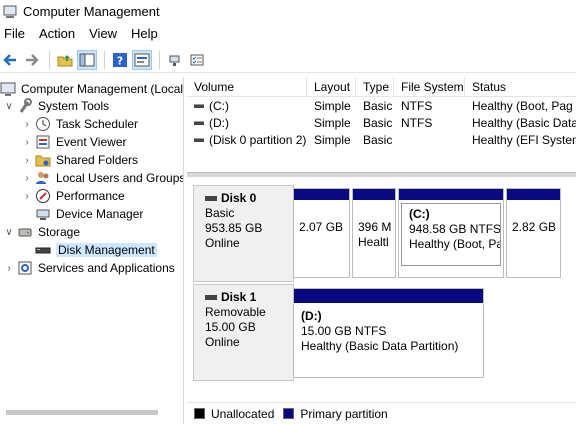 The image size is (576, 424). What do you see at coordinates (235, 312) in the screenshot?
I see `disk-type: Removable` at bounding box center [235, 312].